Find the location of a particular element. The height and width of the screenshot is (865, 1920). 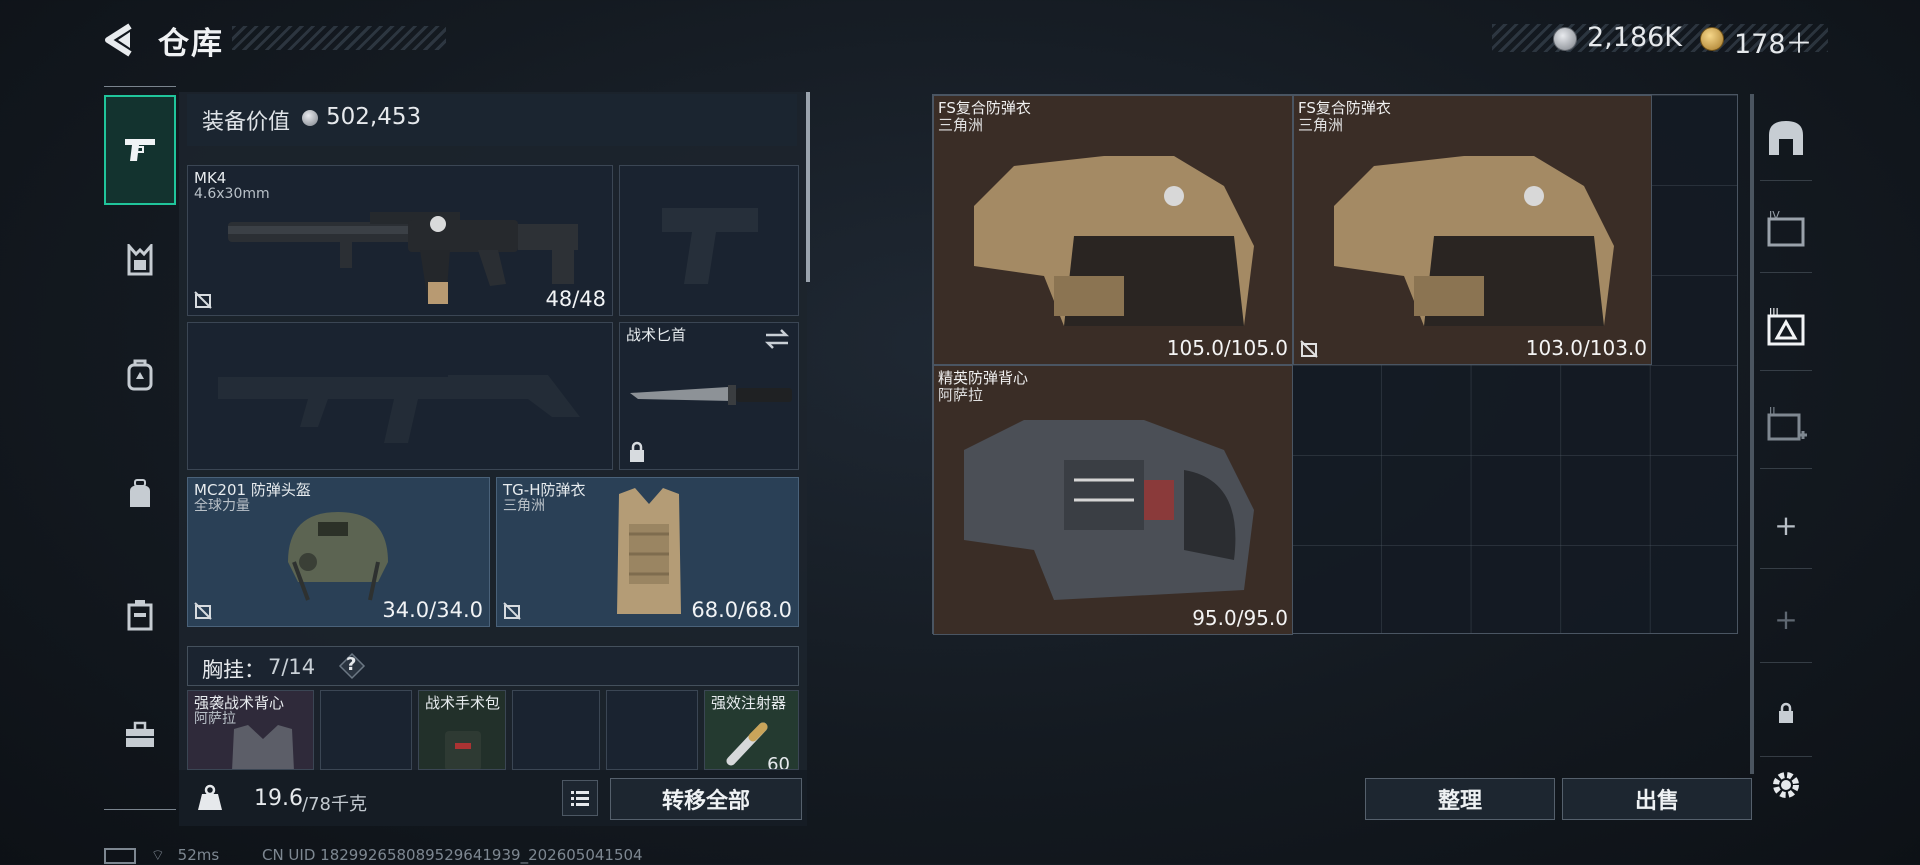

page-title: 仓库 is located at coordinates (191, 44).